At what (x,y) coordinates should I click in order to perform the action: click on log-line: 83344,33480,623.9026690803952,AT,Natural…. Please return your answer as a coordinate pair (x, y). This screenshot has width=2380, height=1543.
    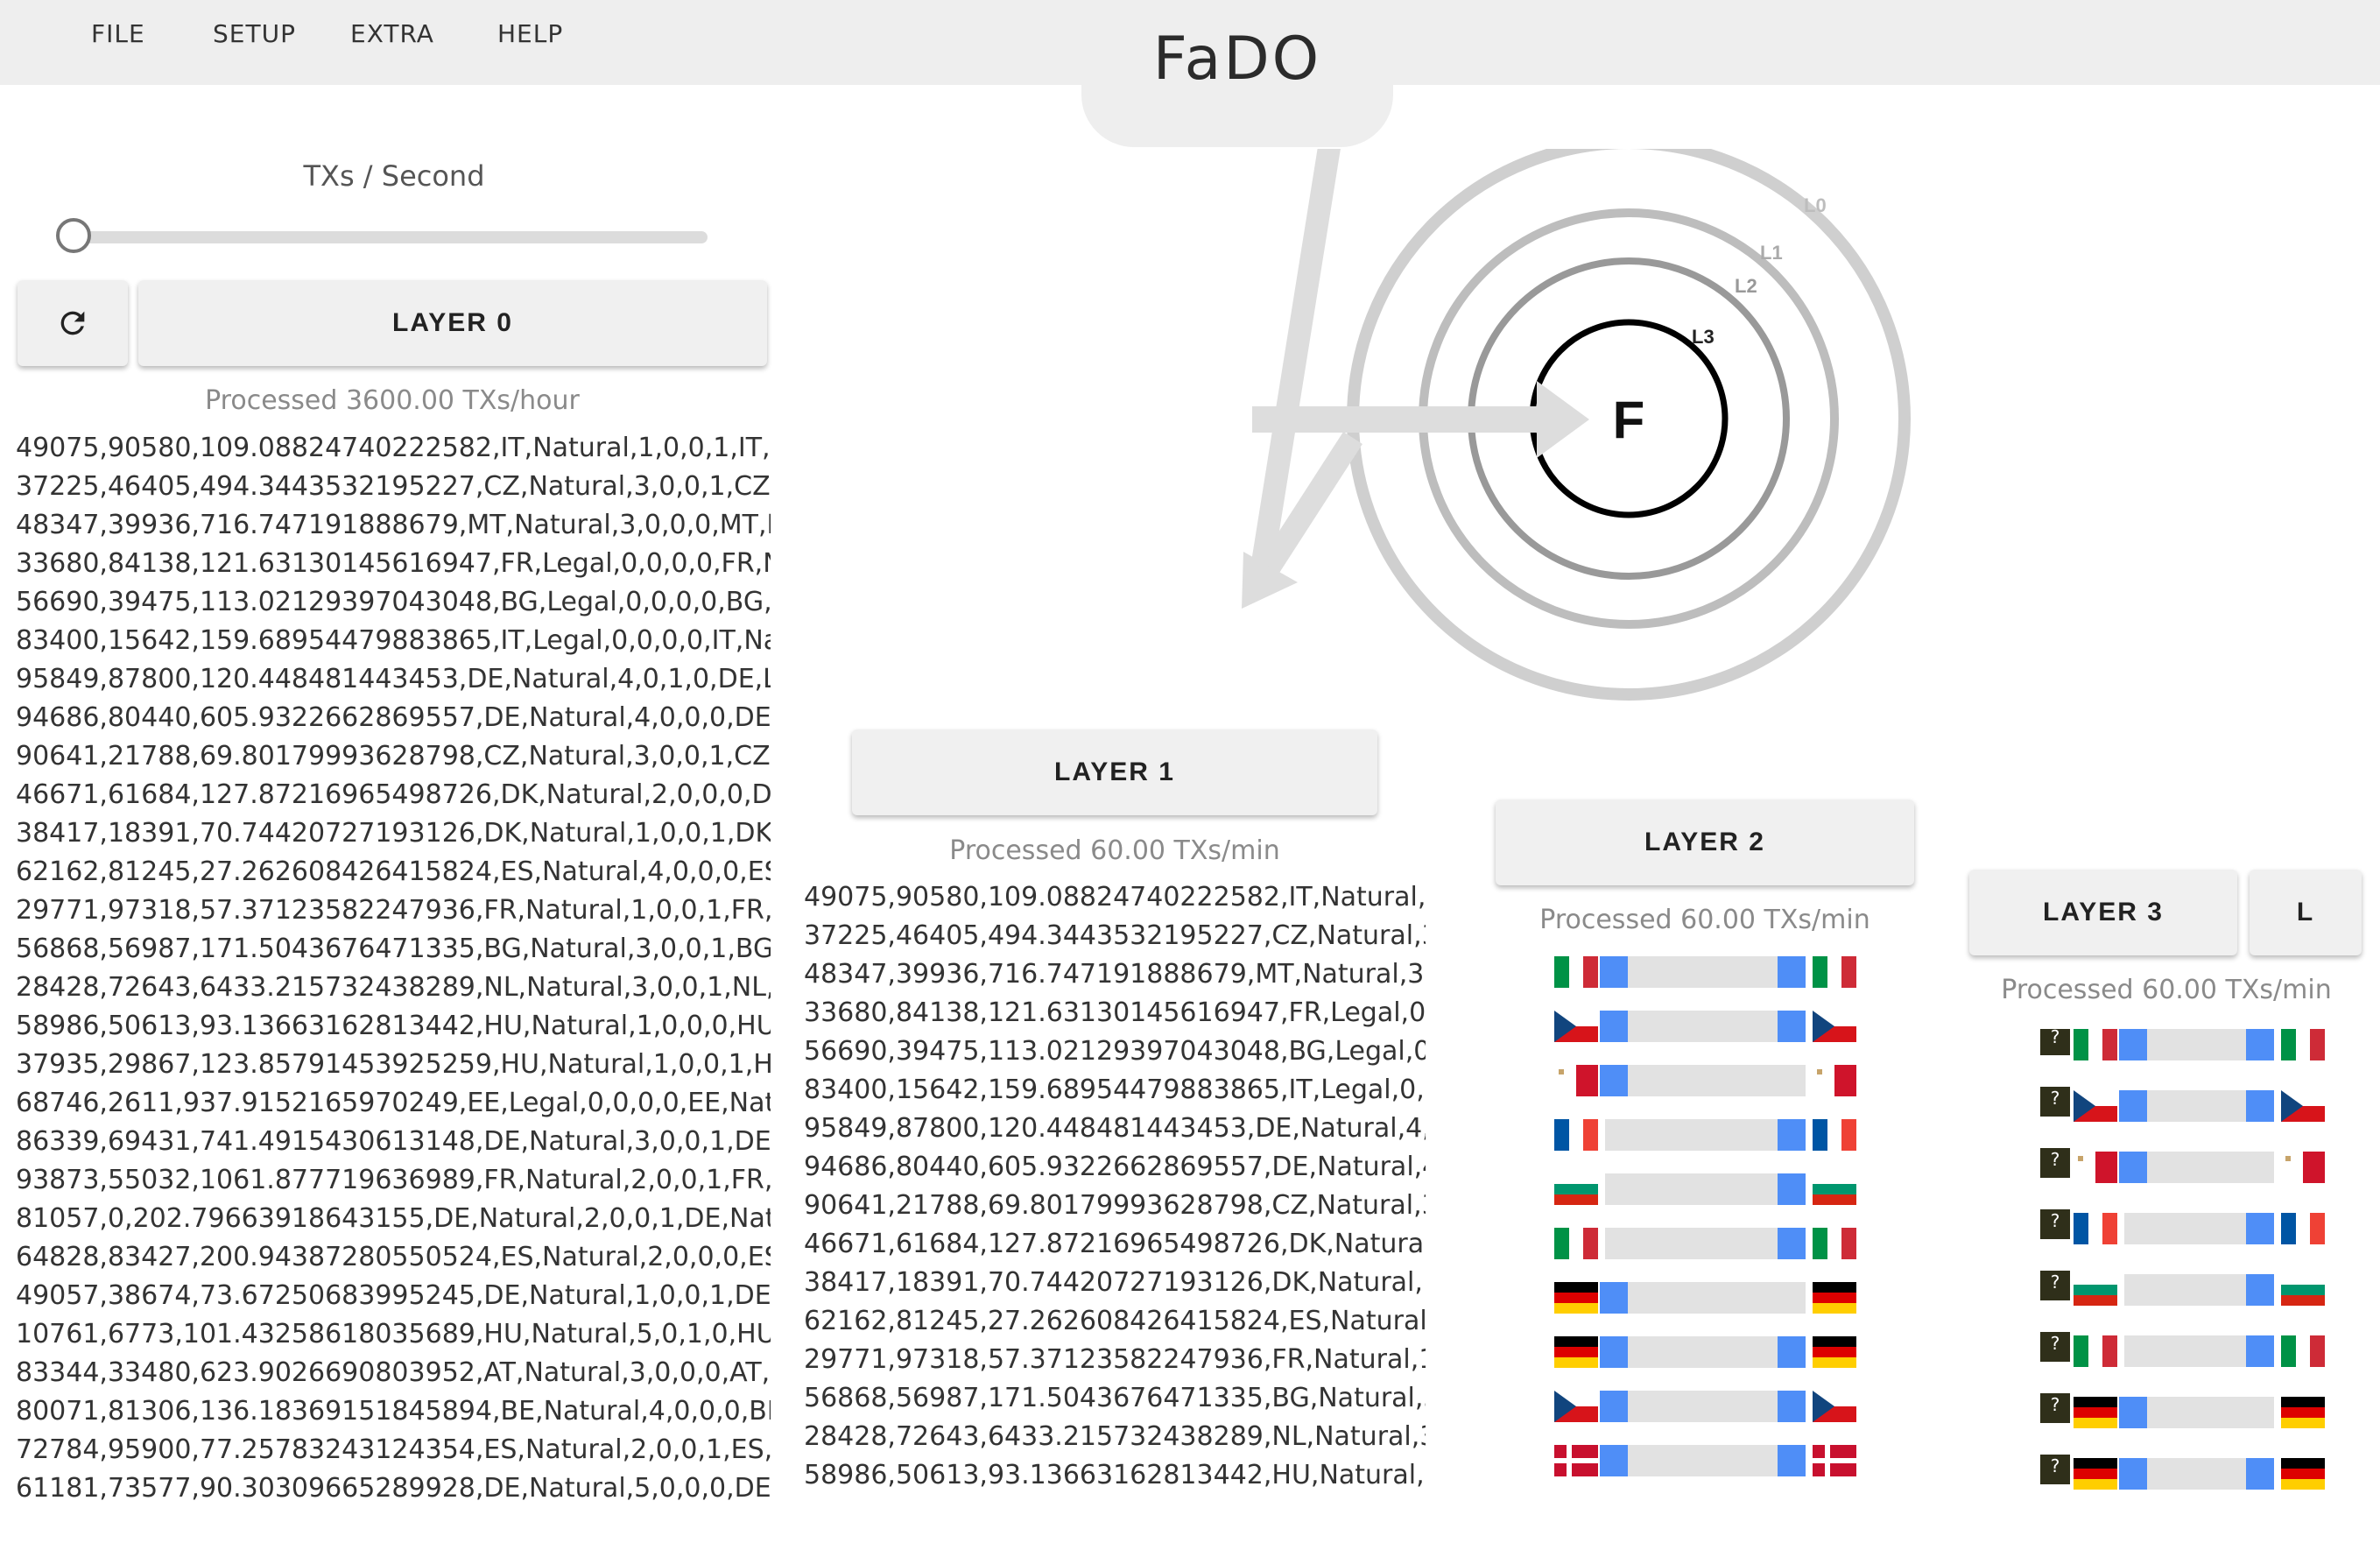
    Looking at the image, I should click on (393, 1372).